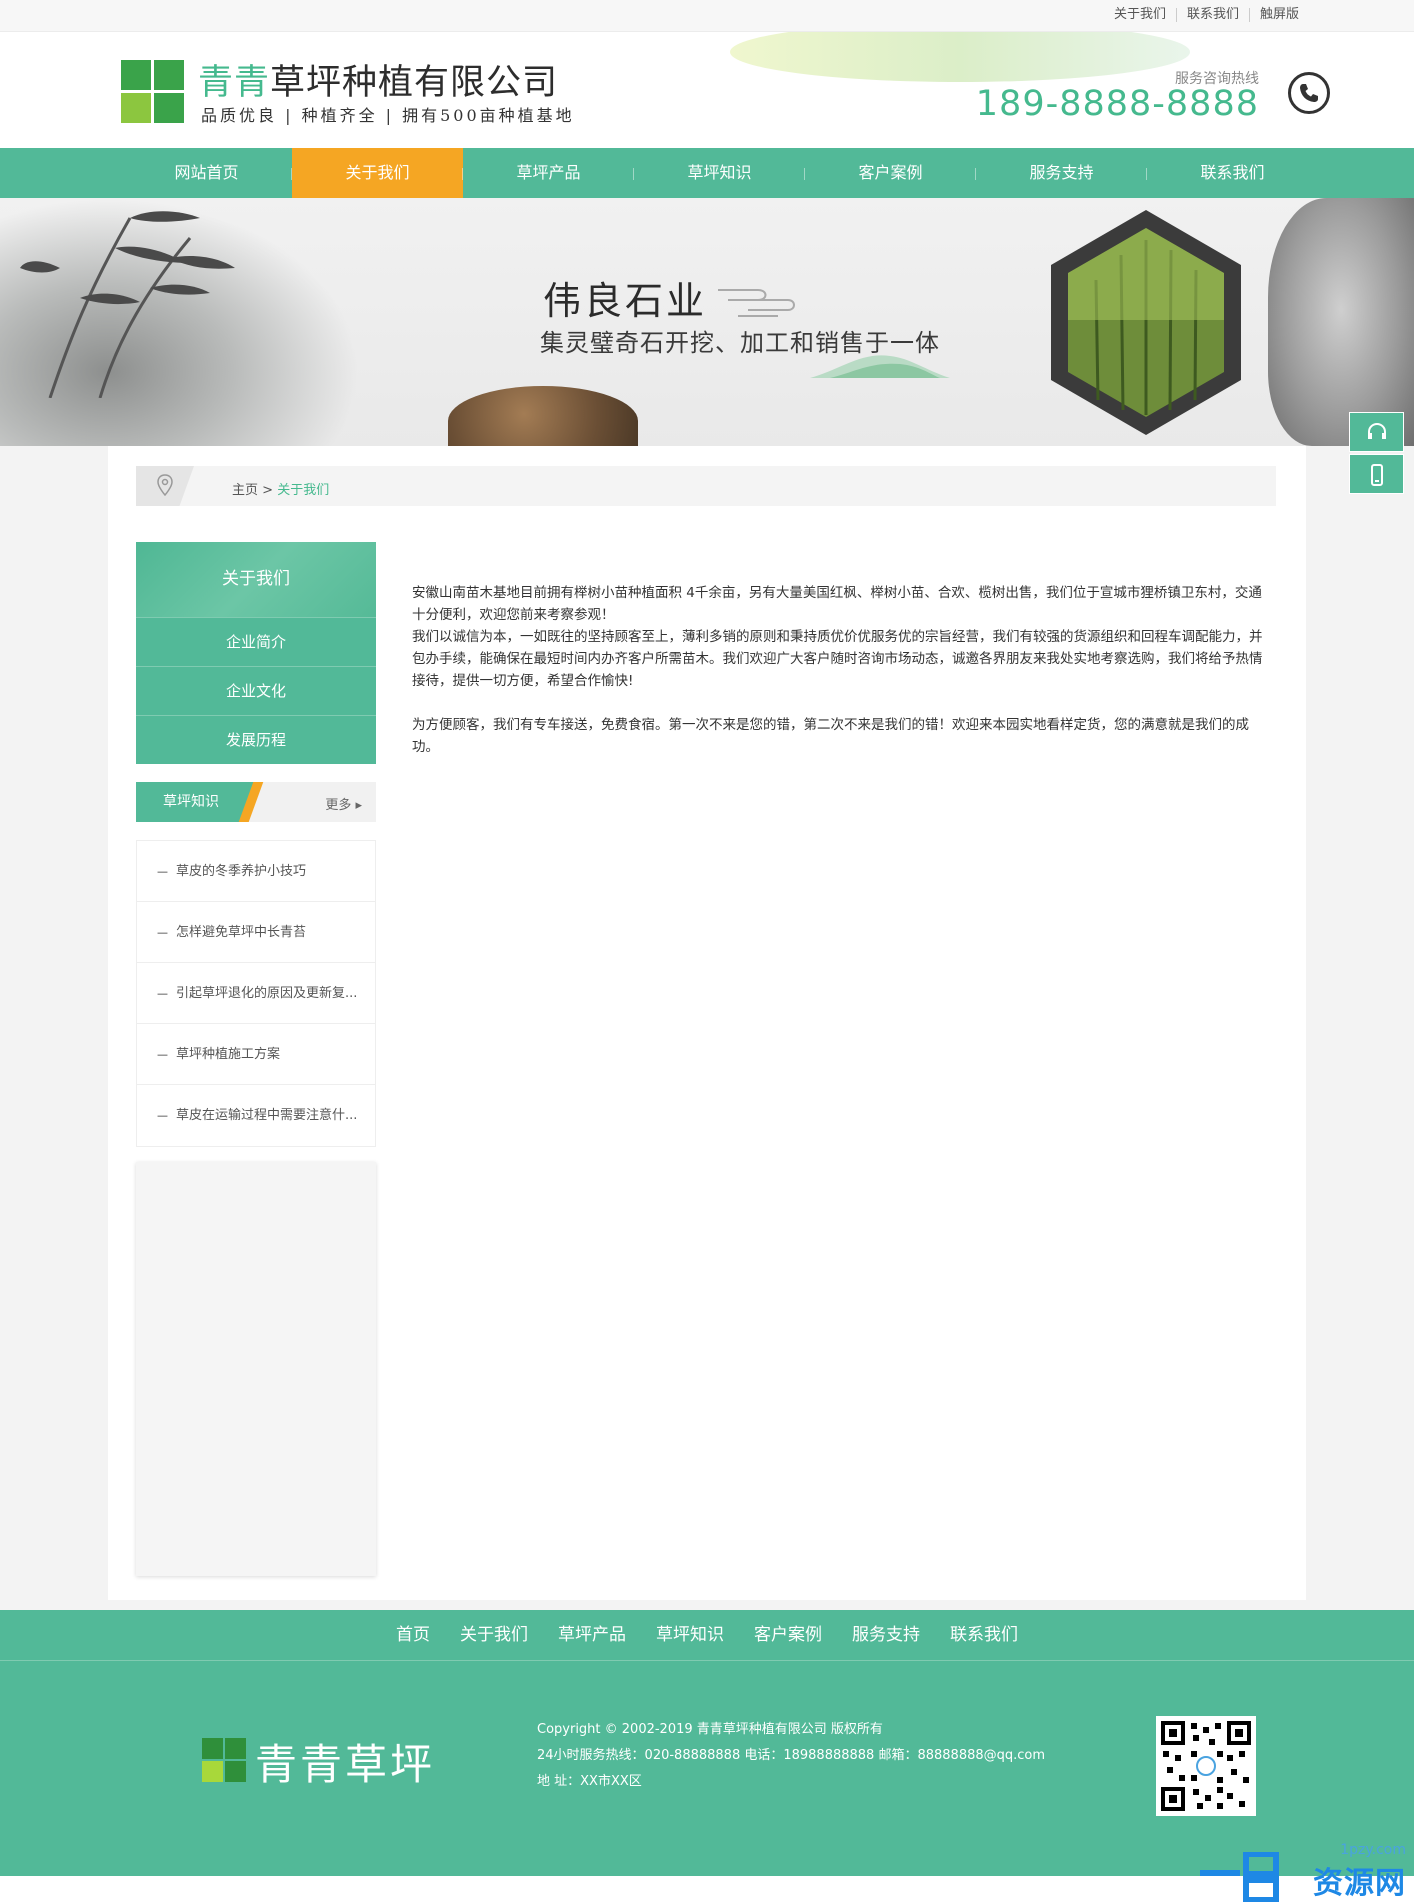 This screenshot has width=1414, height=1904. What do you see at coordinates (788, 1635) in the screenshot?
I see `footer-nav-cases: 客户案例` at bounding box center [788, 1635].